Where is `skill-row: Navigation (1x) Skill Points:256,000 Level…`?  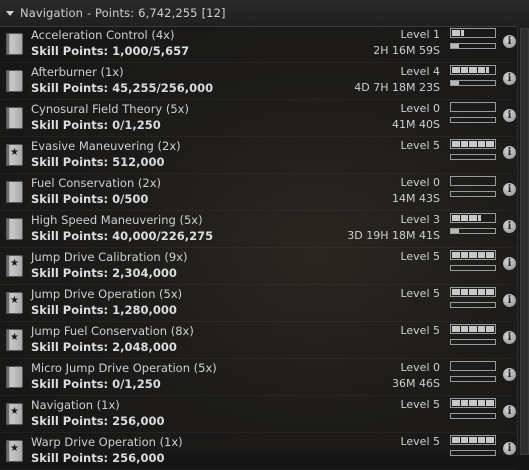 skill-row: Navigation (1x) Skill Points:256,000 Level… is located at coordinates (258, 414).